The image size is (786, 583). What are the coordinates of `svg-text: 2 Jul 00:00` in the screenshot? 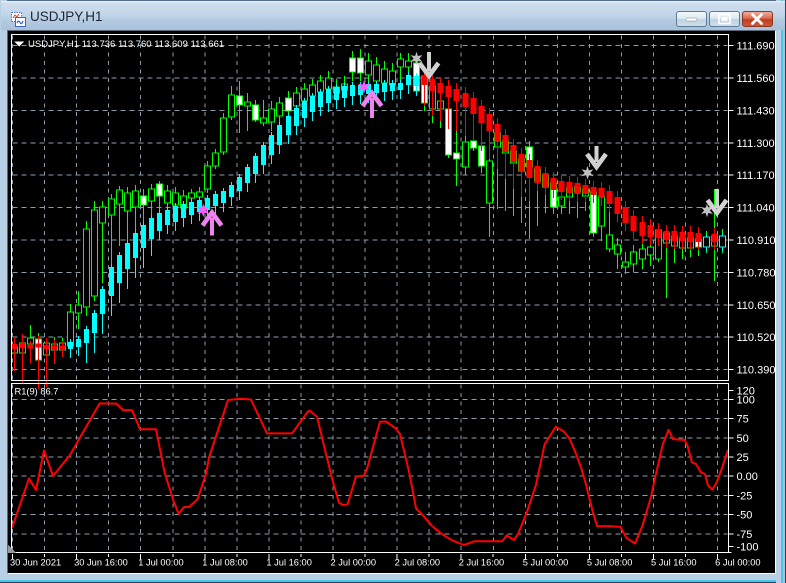 It's located at (354, 563).